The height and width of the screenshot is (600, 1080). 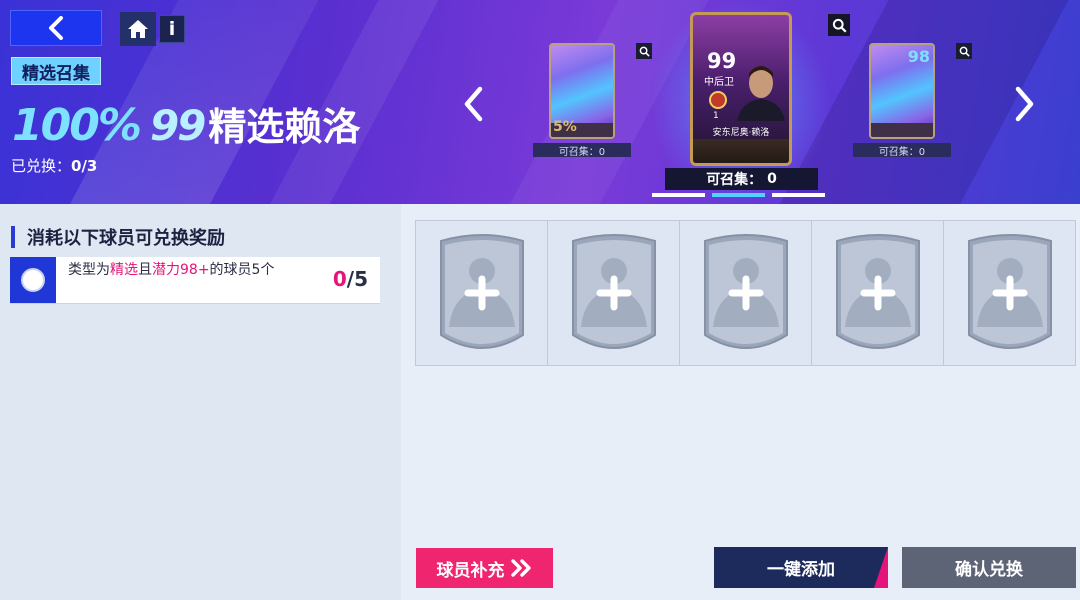 What do you see at coordinates (918, 56) in the screenshot?
I see `card-rating: 98` at bounding box center [918, 56].